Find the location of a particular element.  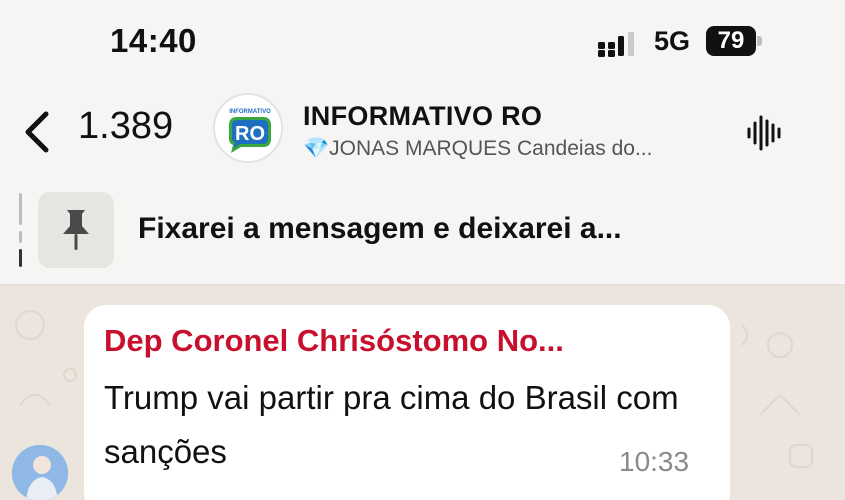

informativo-ro-logo: RO INFORMATIVO is located at coordinates (249, 129).